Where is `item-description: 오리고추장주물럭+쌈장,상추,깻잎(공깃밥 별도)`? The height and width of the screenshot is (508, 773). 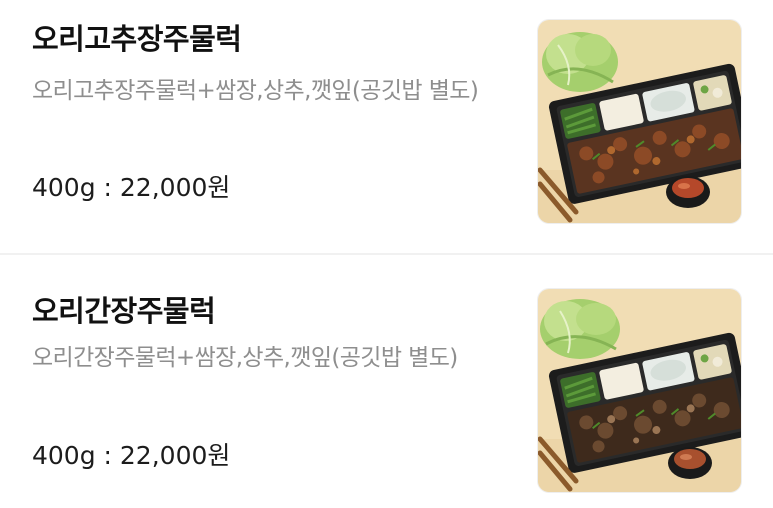
item-description: 오리고추장주물럭+쌈장,상추,깻잎(공깃밥 별도) is located at coordinates (255, 91).